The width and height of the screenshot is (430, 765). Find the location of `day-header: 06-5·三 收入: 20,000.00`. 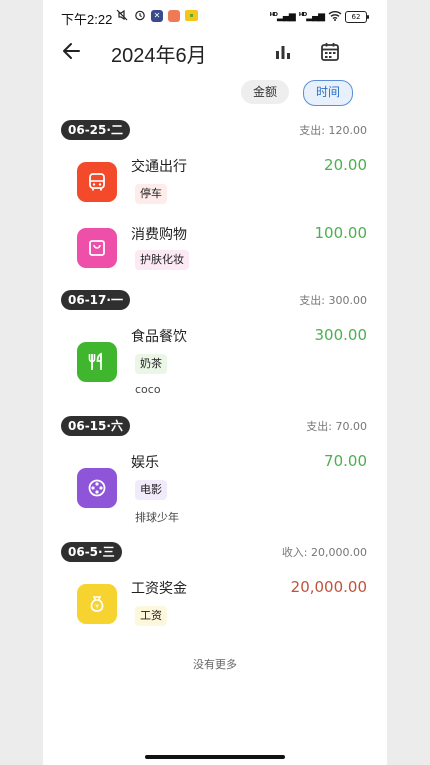

day-header: 06-5·三 收入: 20,000.00 is located at coordinates (215, 552).